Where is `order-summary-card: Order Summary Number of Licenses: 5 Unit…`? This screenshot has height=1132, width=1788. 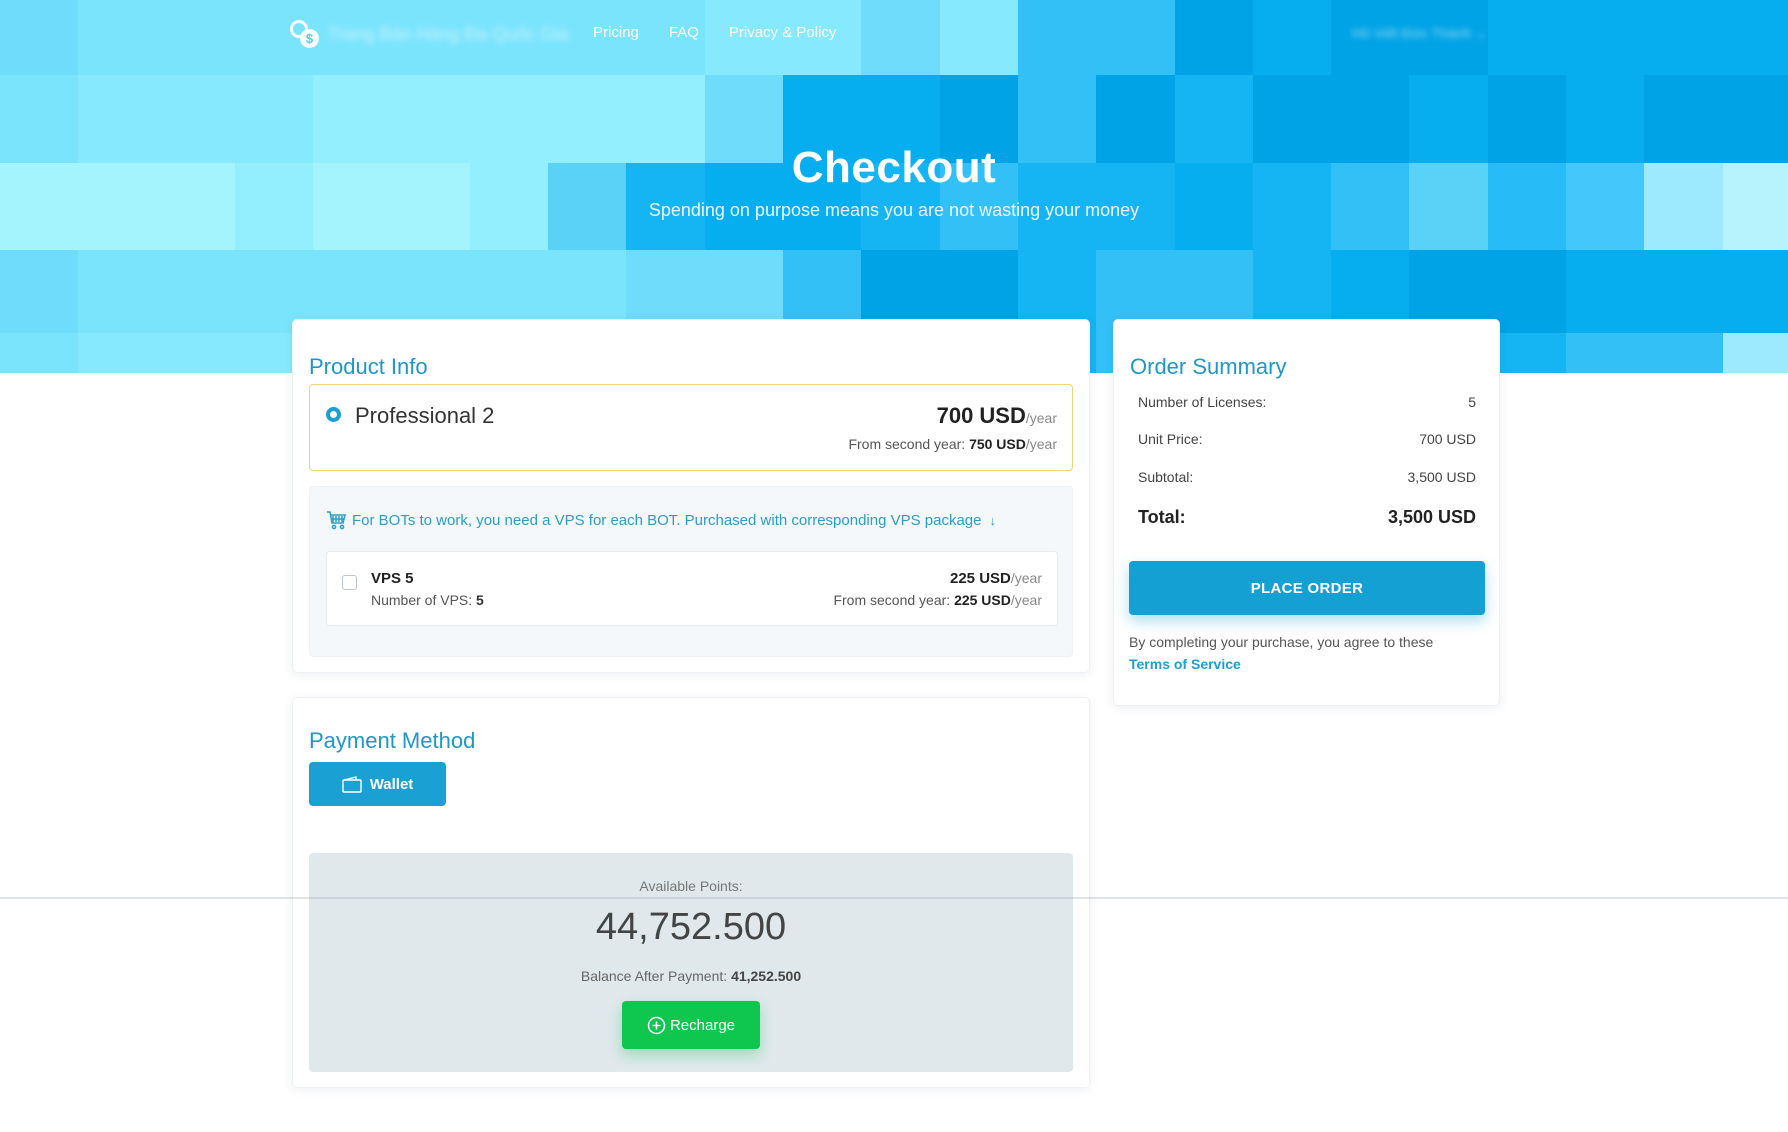 order-summary-card: Order Summary Number of Licenses: 5 Unit… is located at coordinates (1306, 512).